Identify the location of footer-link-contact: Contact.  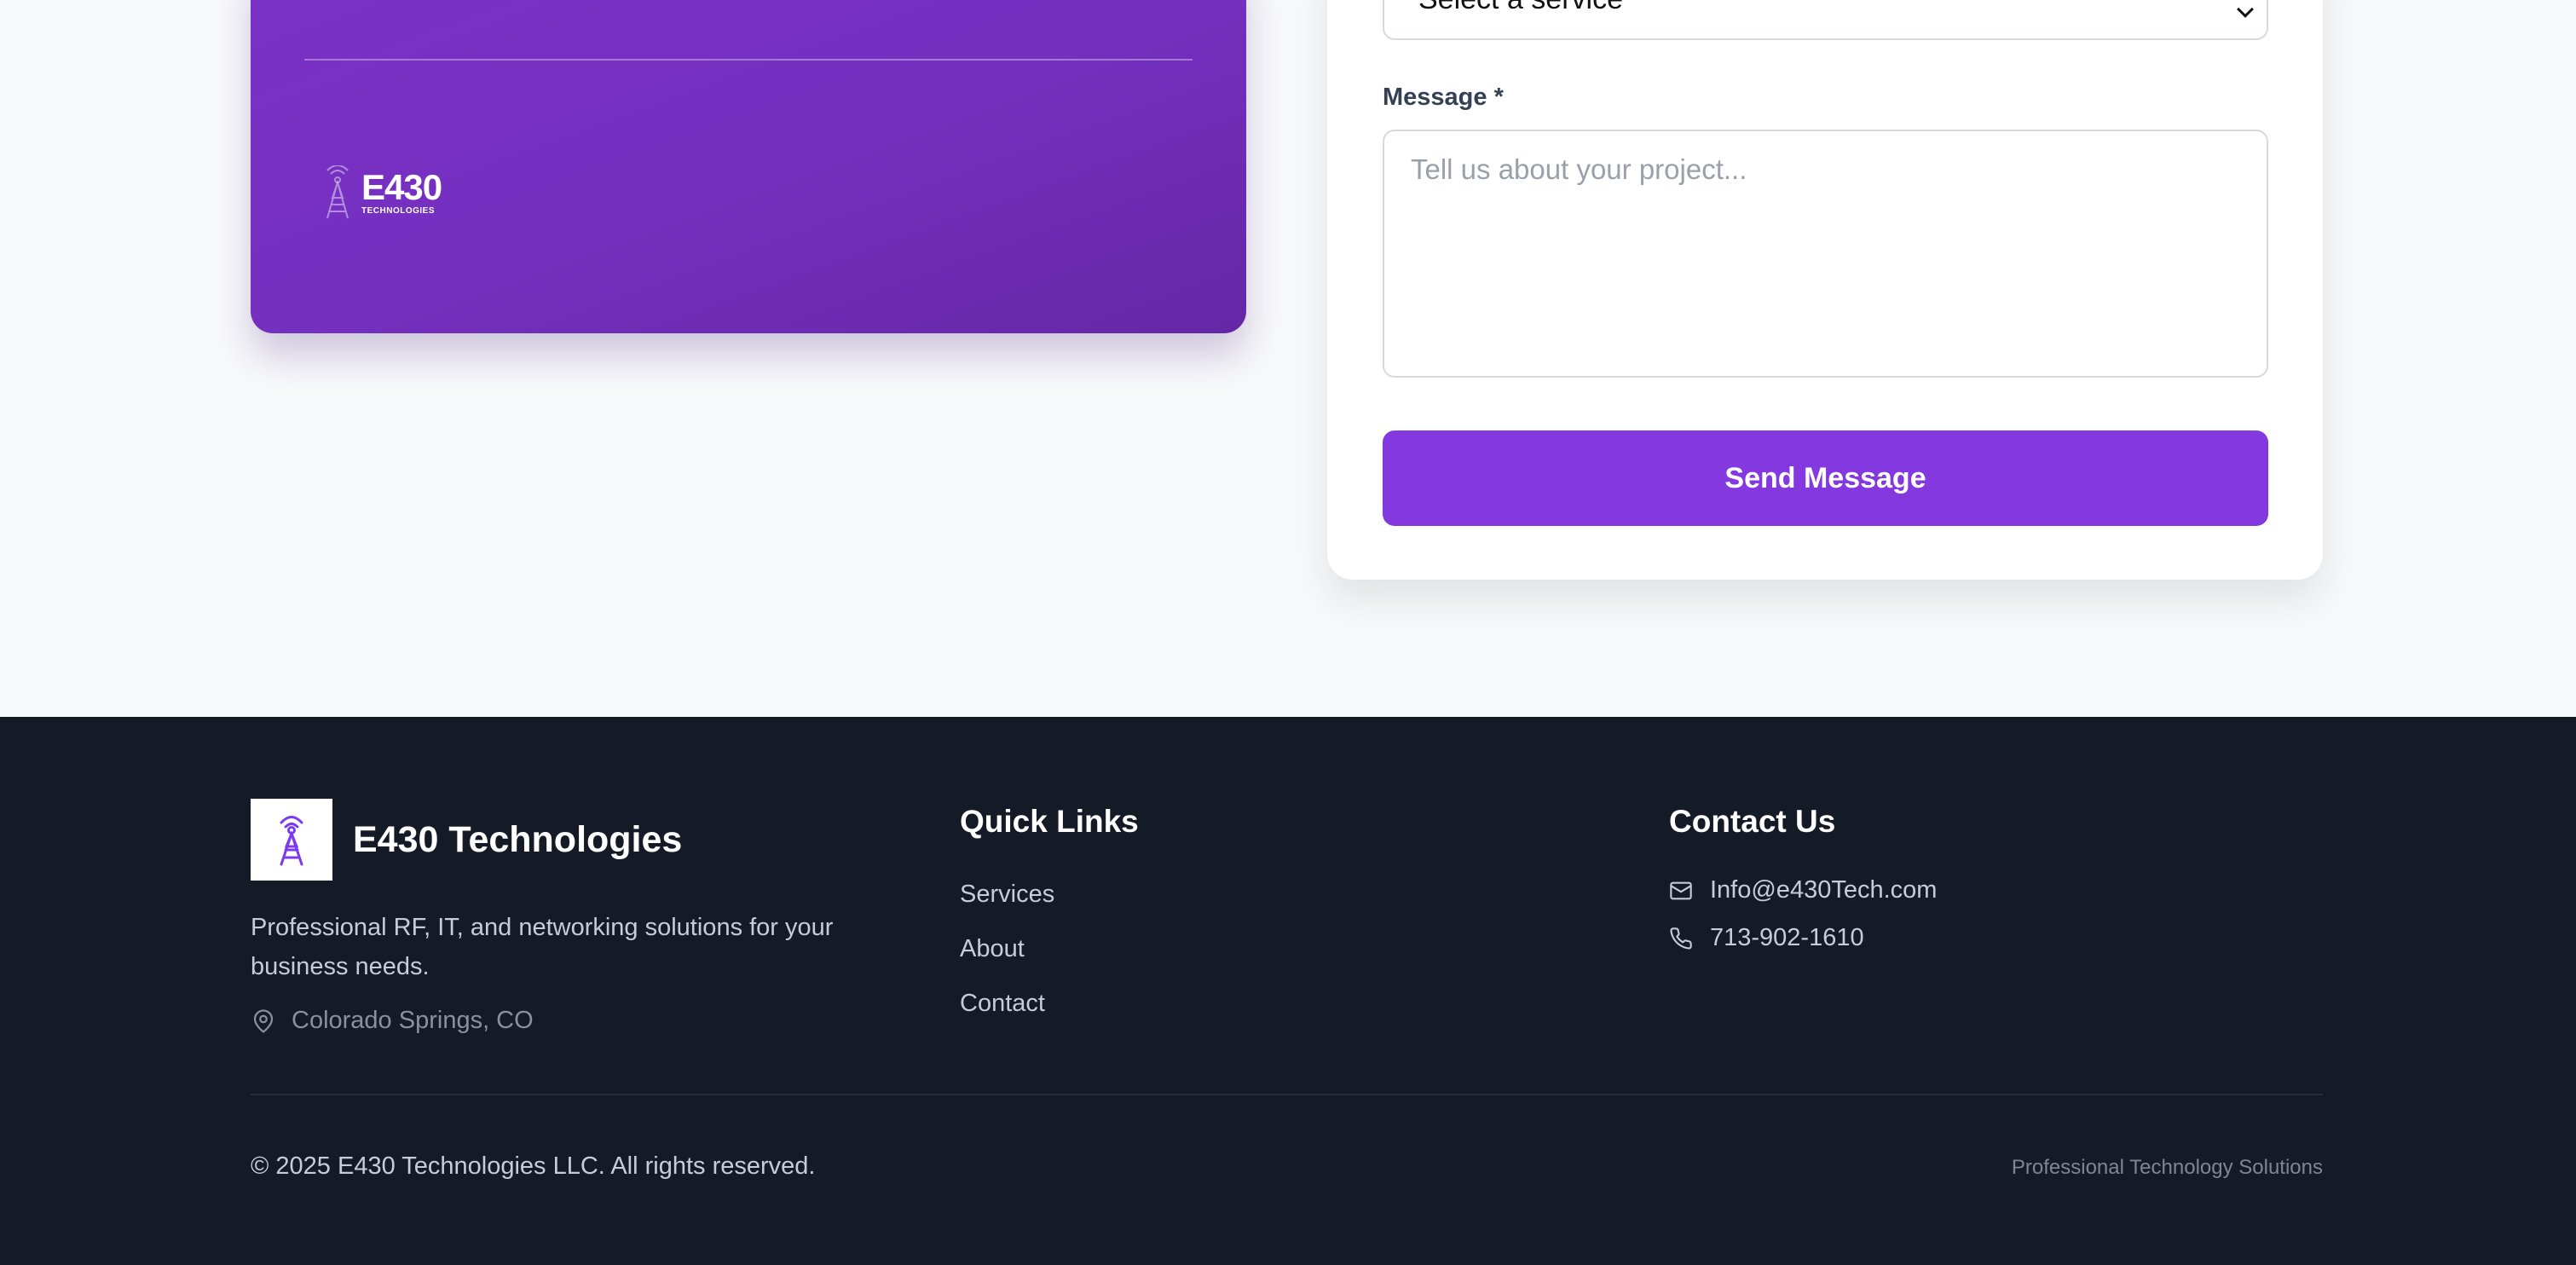
(1002, 1004).